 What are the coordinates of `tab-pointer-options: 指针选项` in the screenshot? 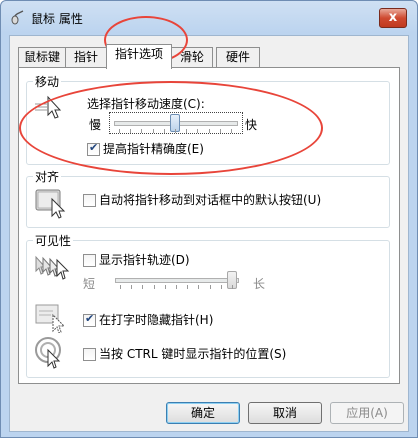 It's located at (139, 56).